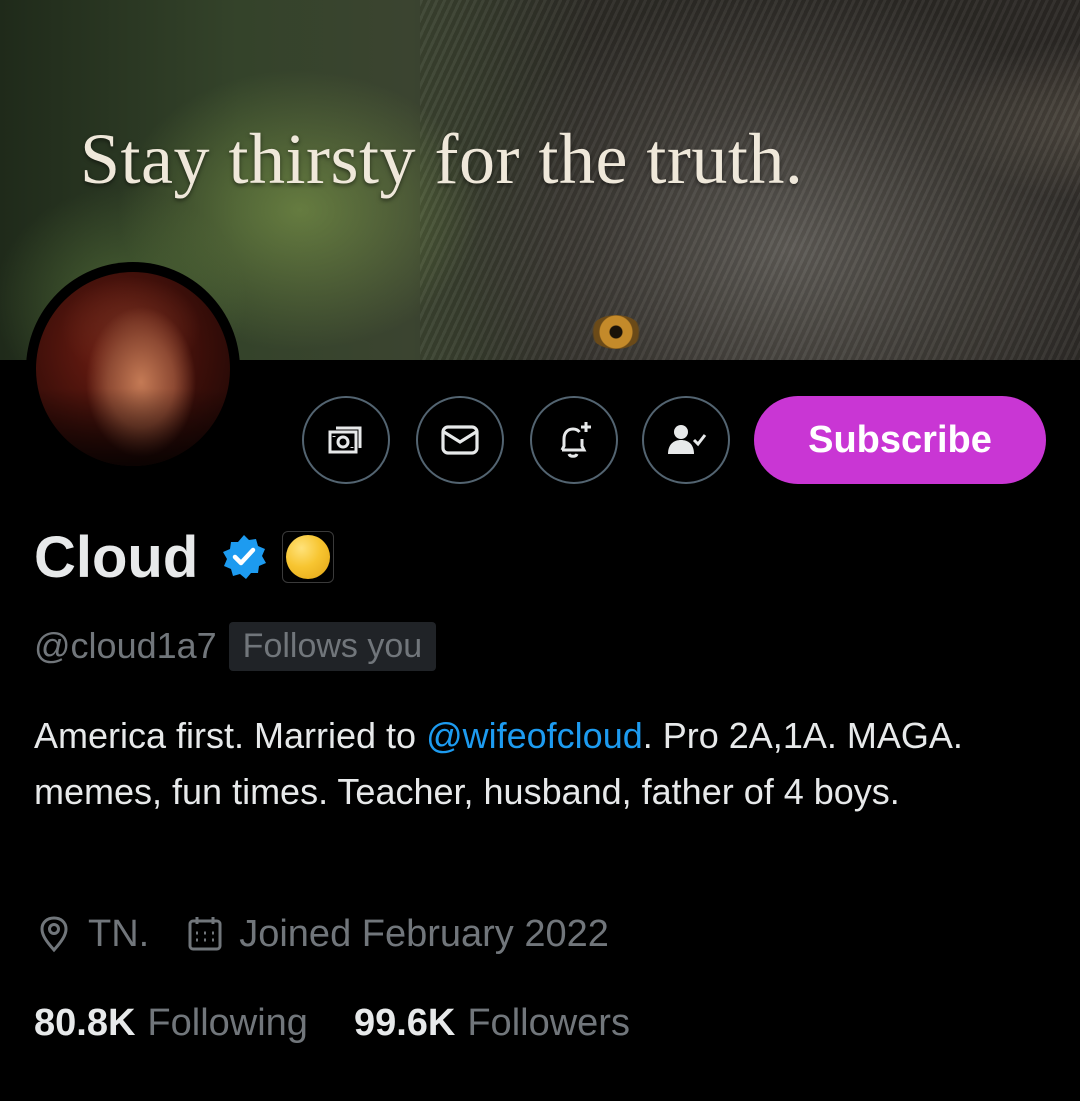 This screenshot has width=1080, height=1101. What do you see at coordinates (205, 934) in the screenshot?
I see `calendar-icon` at bounding box center [205, 934].